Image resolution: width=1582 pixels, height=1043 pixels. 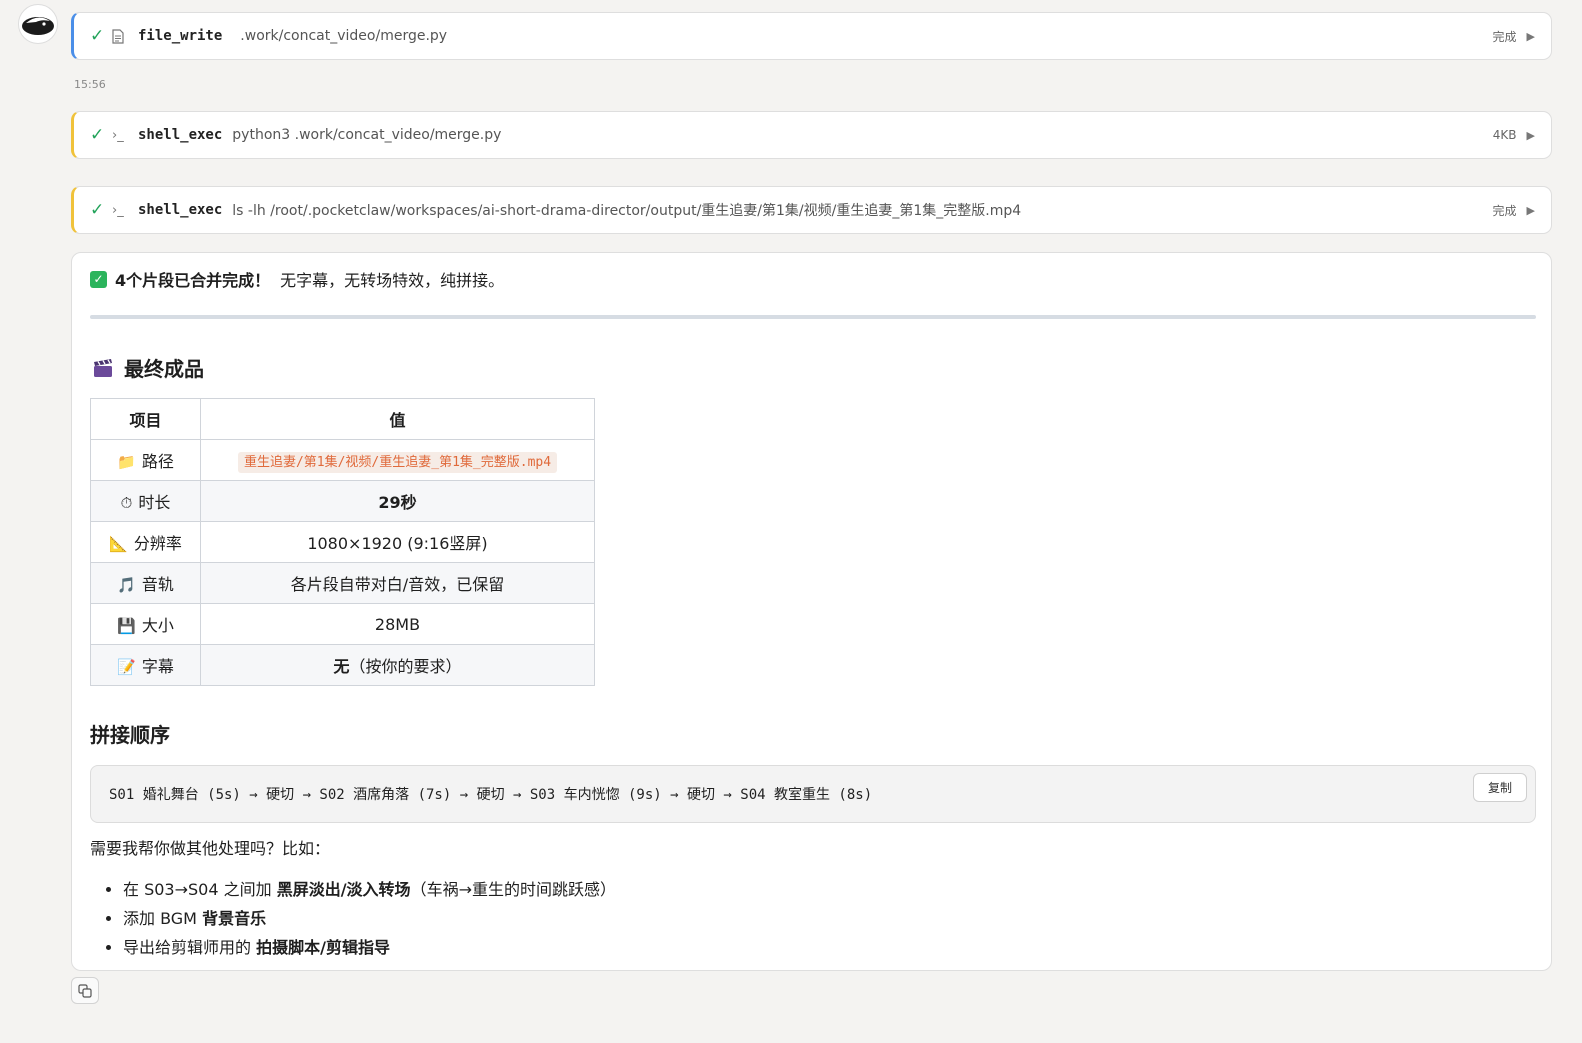 I want to click on row-label-cell: 📝 字幕, so click(x=145, y=665).